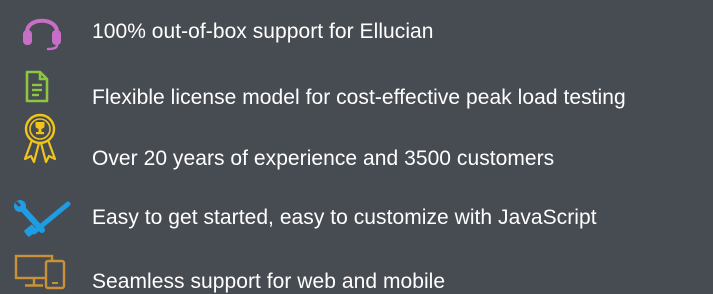 Image resolution: width=713 pixels, height=294 pixels. What do you see at coordinates (37, 87) in the screenshot?
I see `document-icon` at bounding box center [37, 87].